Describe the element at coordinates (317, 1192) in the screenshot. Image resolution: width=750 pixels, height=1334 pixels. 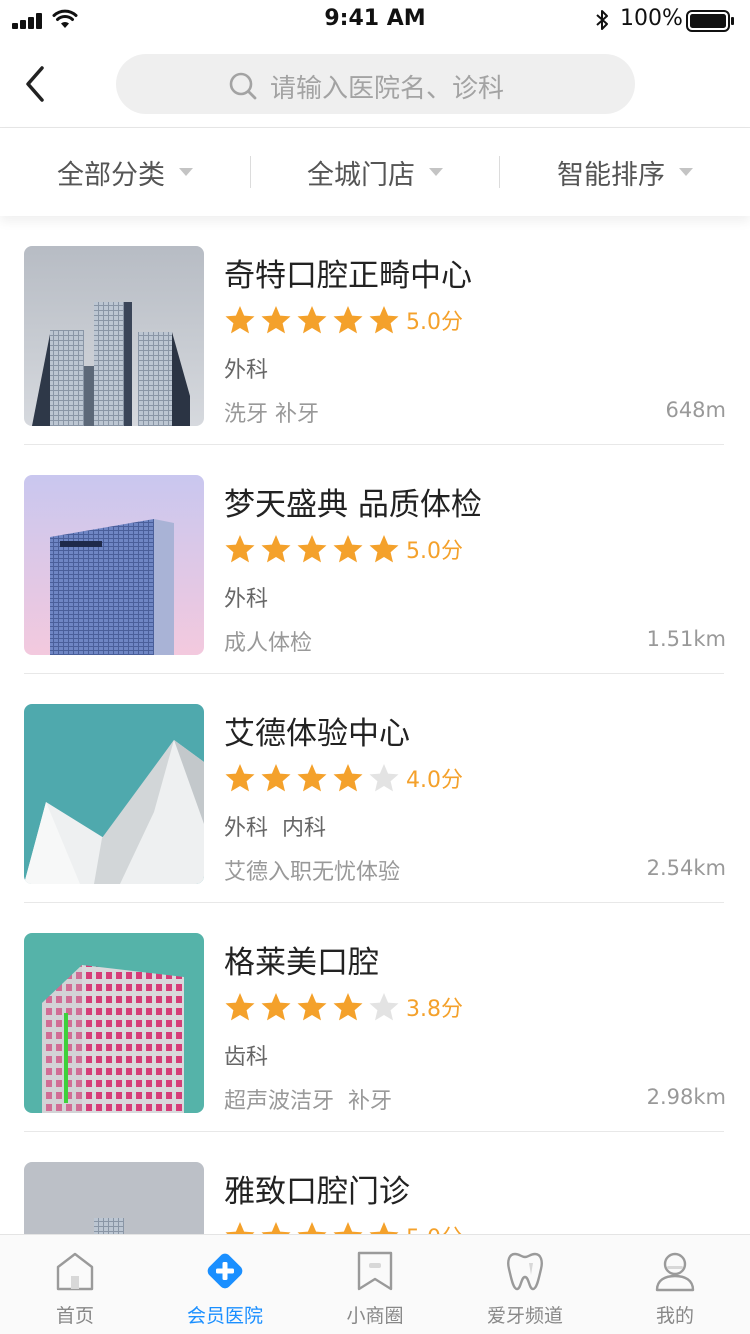
I see `clinic-name: 雅致口腔门诊` at that location.